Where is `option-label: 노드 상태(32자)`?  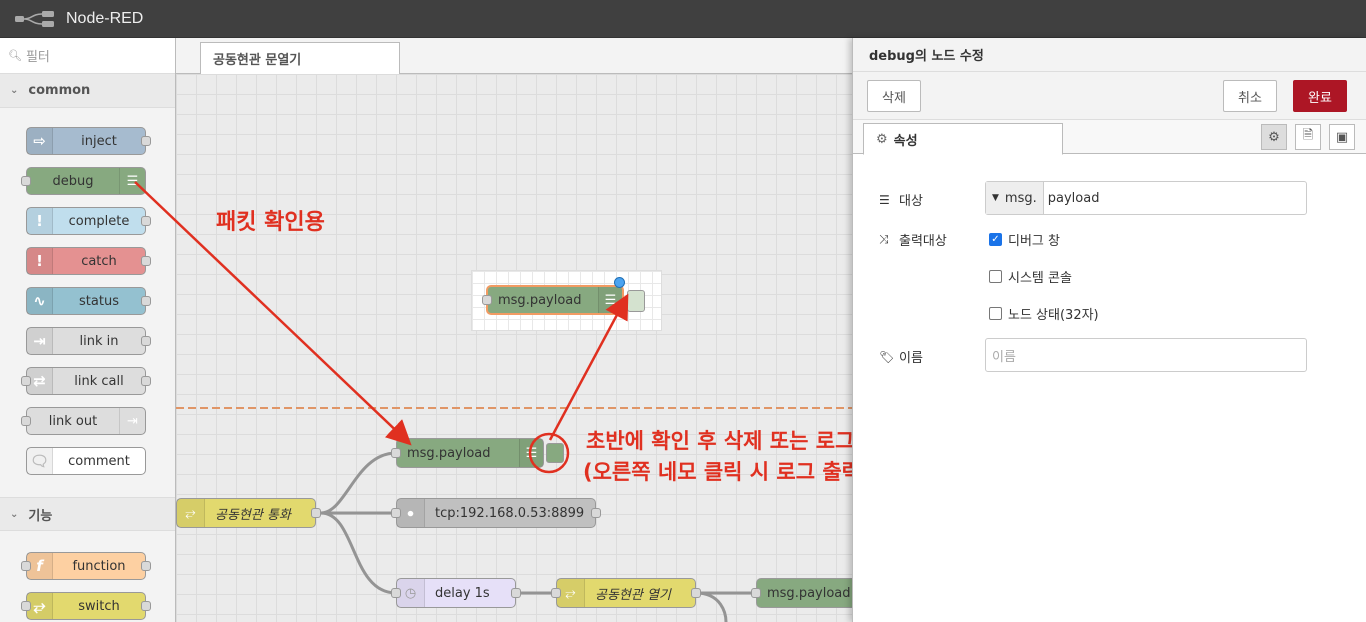
option-label: 노드 상태(32자) is located at coordinates (1053, 315).